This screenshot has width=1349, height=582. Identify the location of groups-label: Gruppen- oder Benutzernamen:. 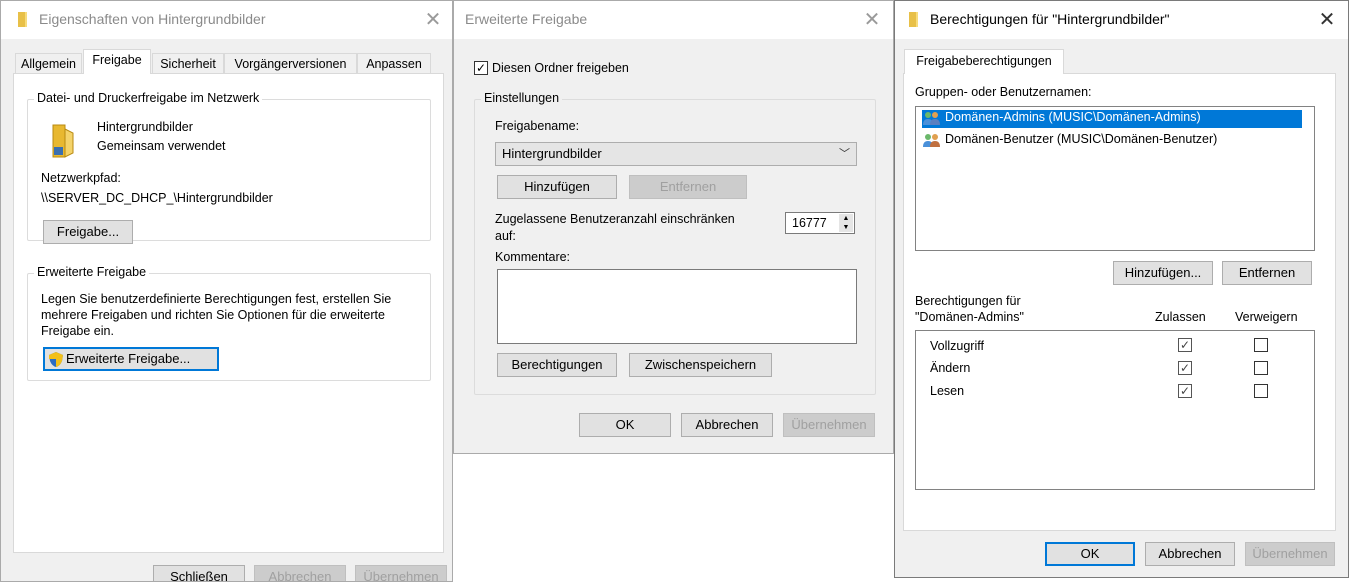
(1003, 92).